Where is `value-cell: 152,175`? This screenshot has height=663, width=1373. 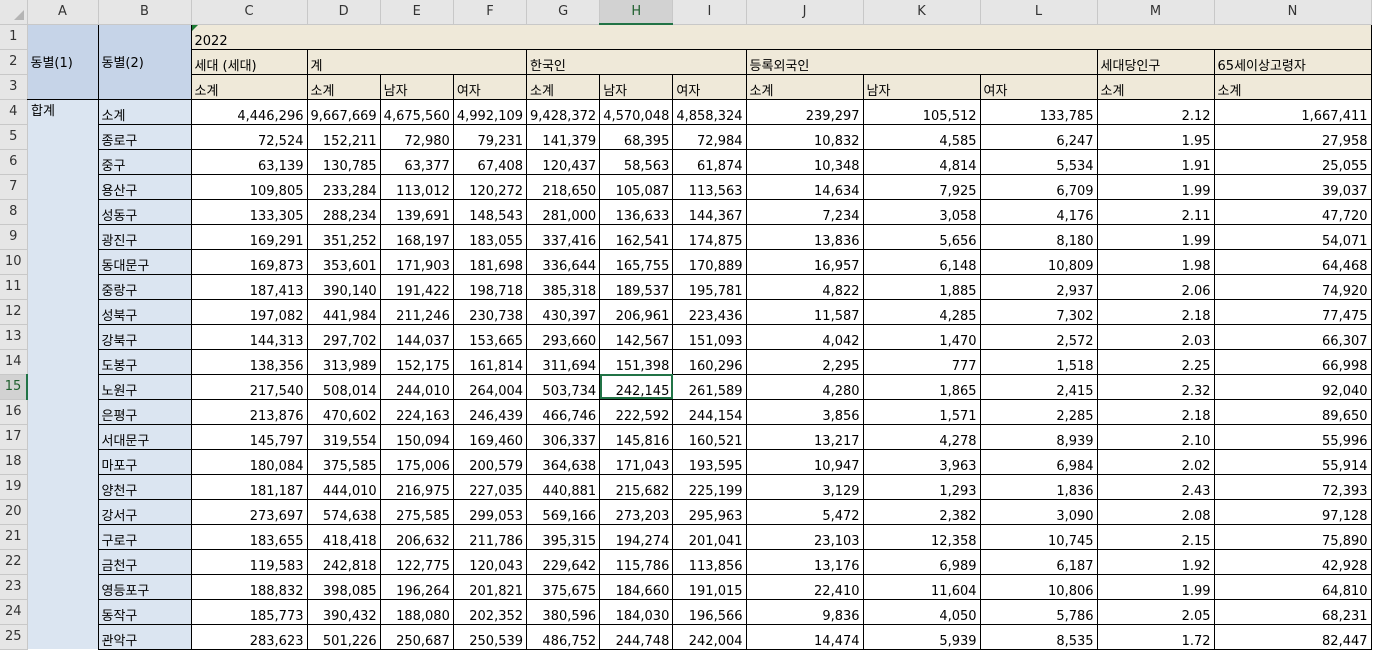 value-cell: 152,175 is located at coordinates (417, 362).